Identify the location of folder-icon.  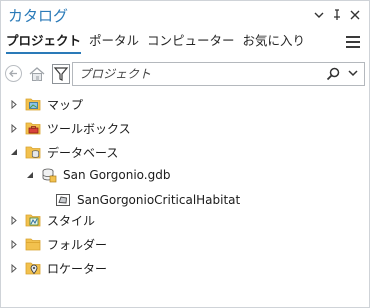
(33, 244).